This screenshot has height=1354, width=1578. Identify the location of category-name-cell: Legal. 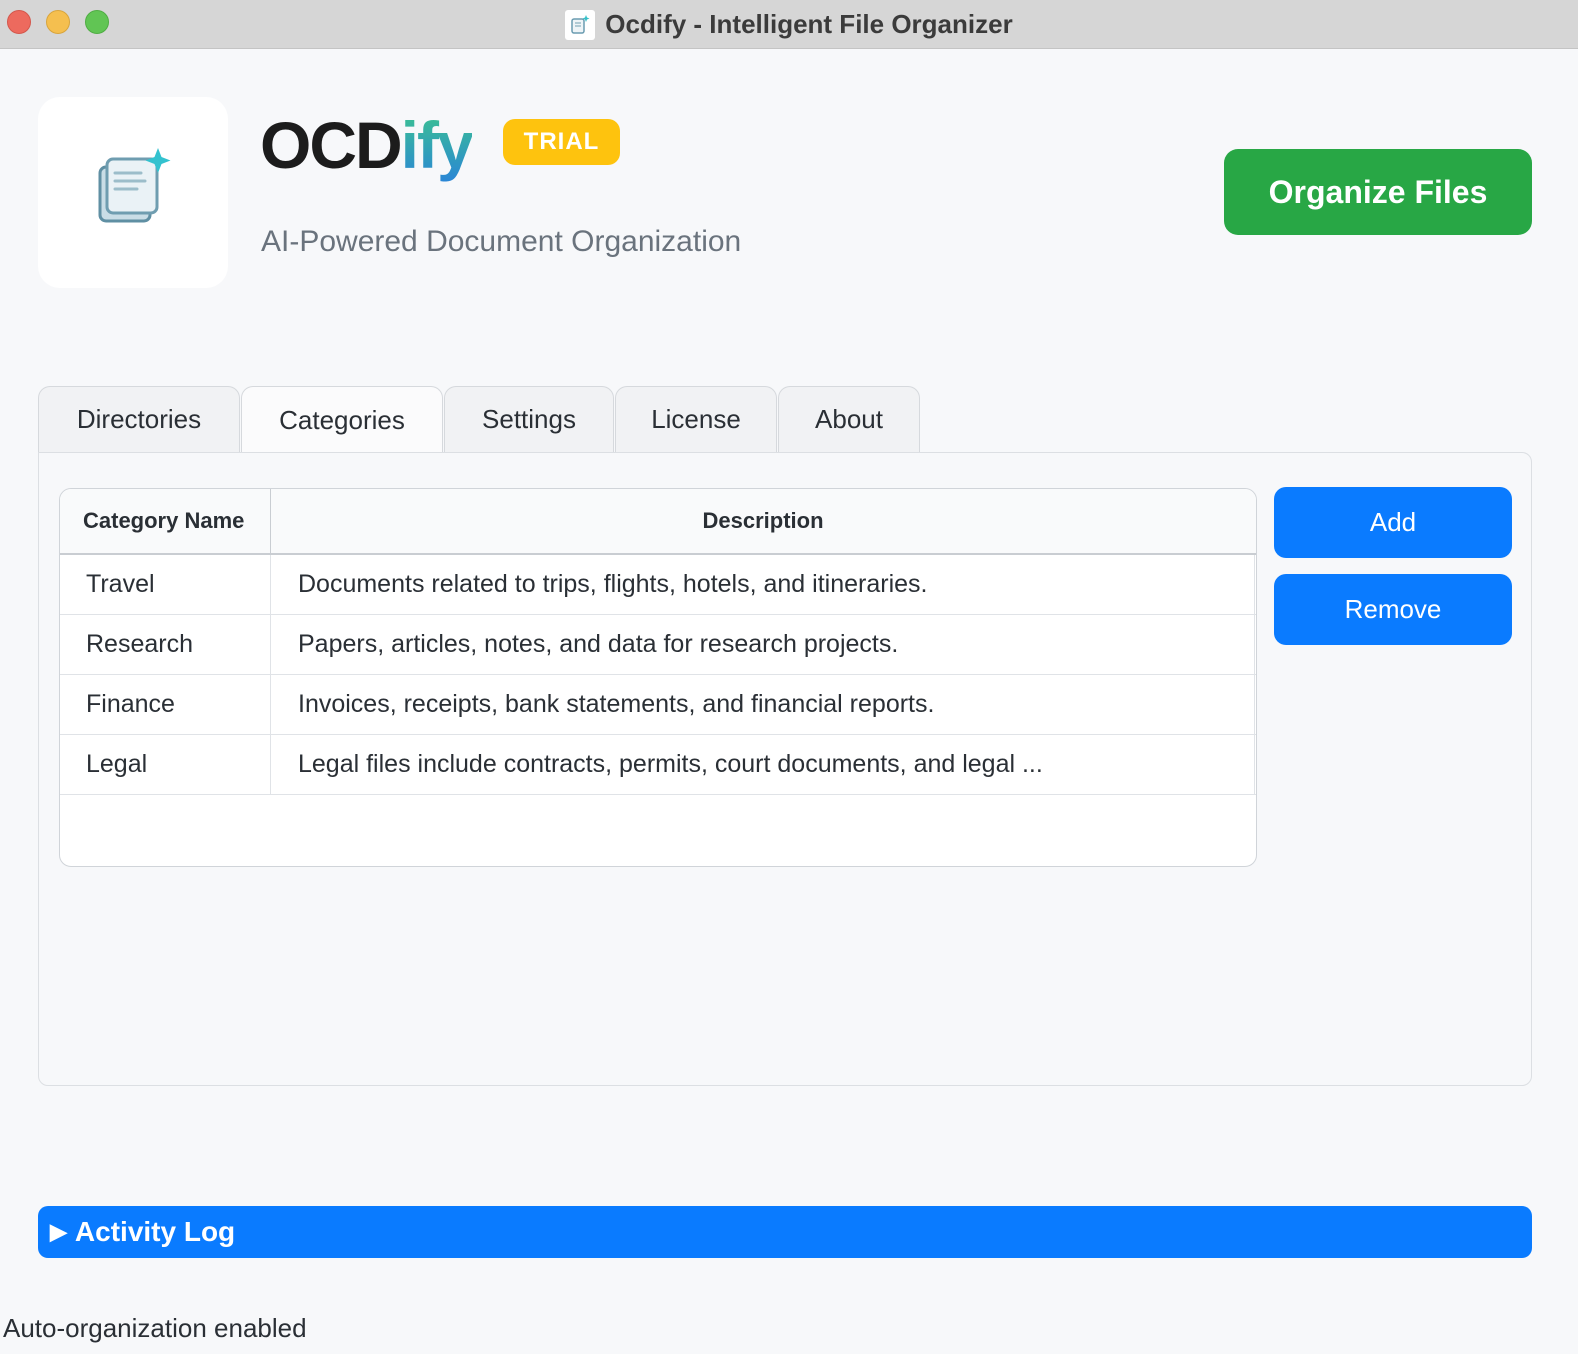
(165, 764).